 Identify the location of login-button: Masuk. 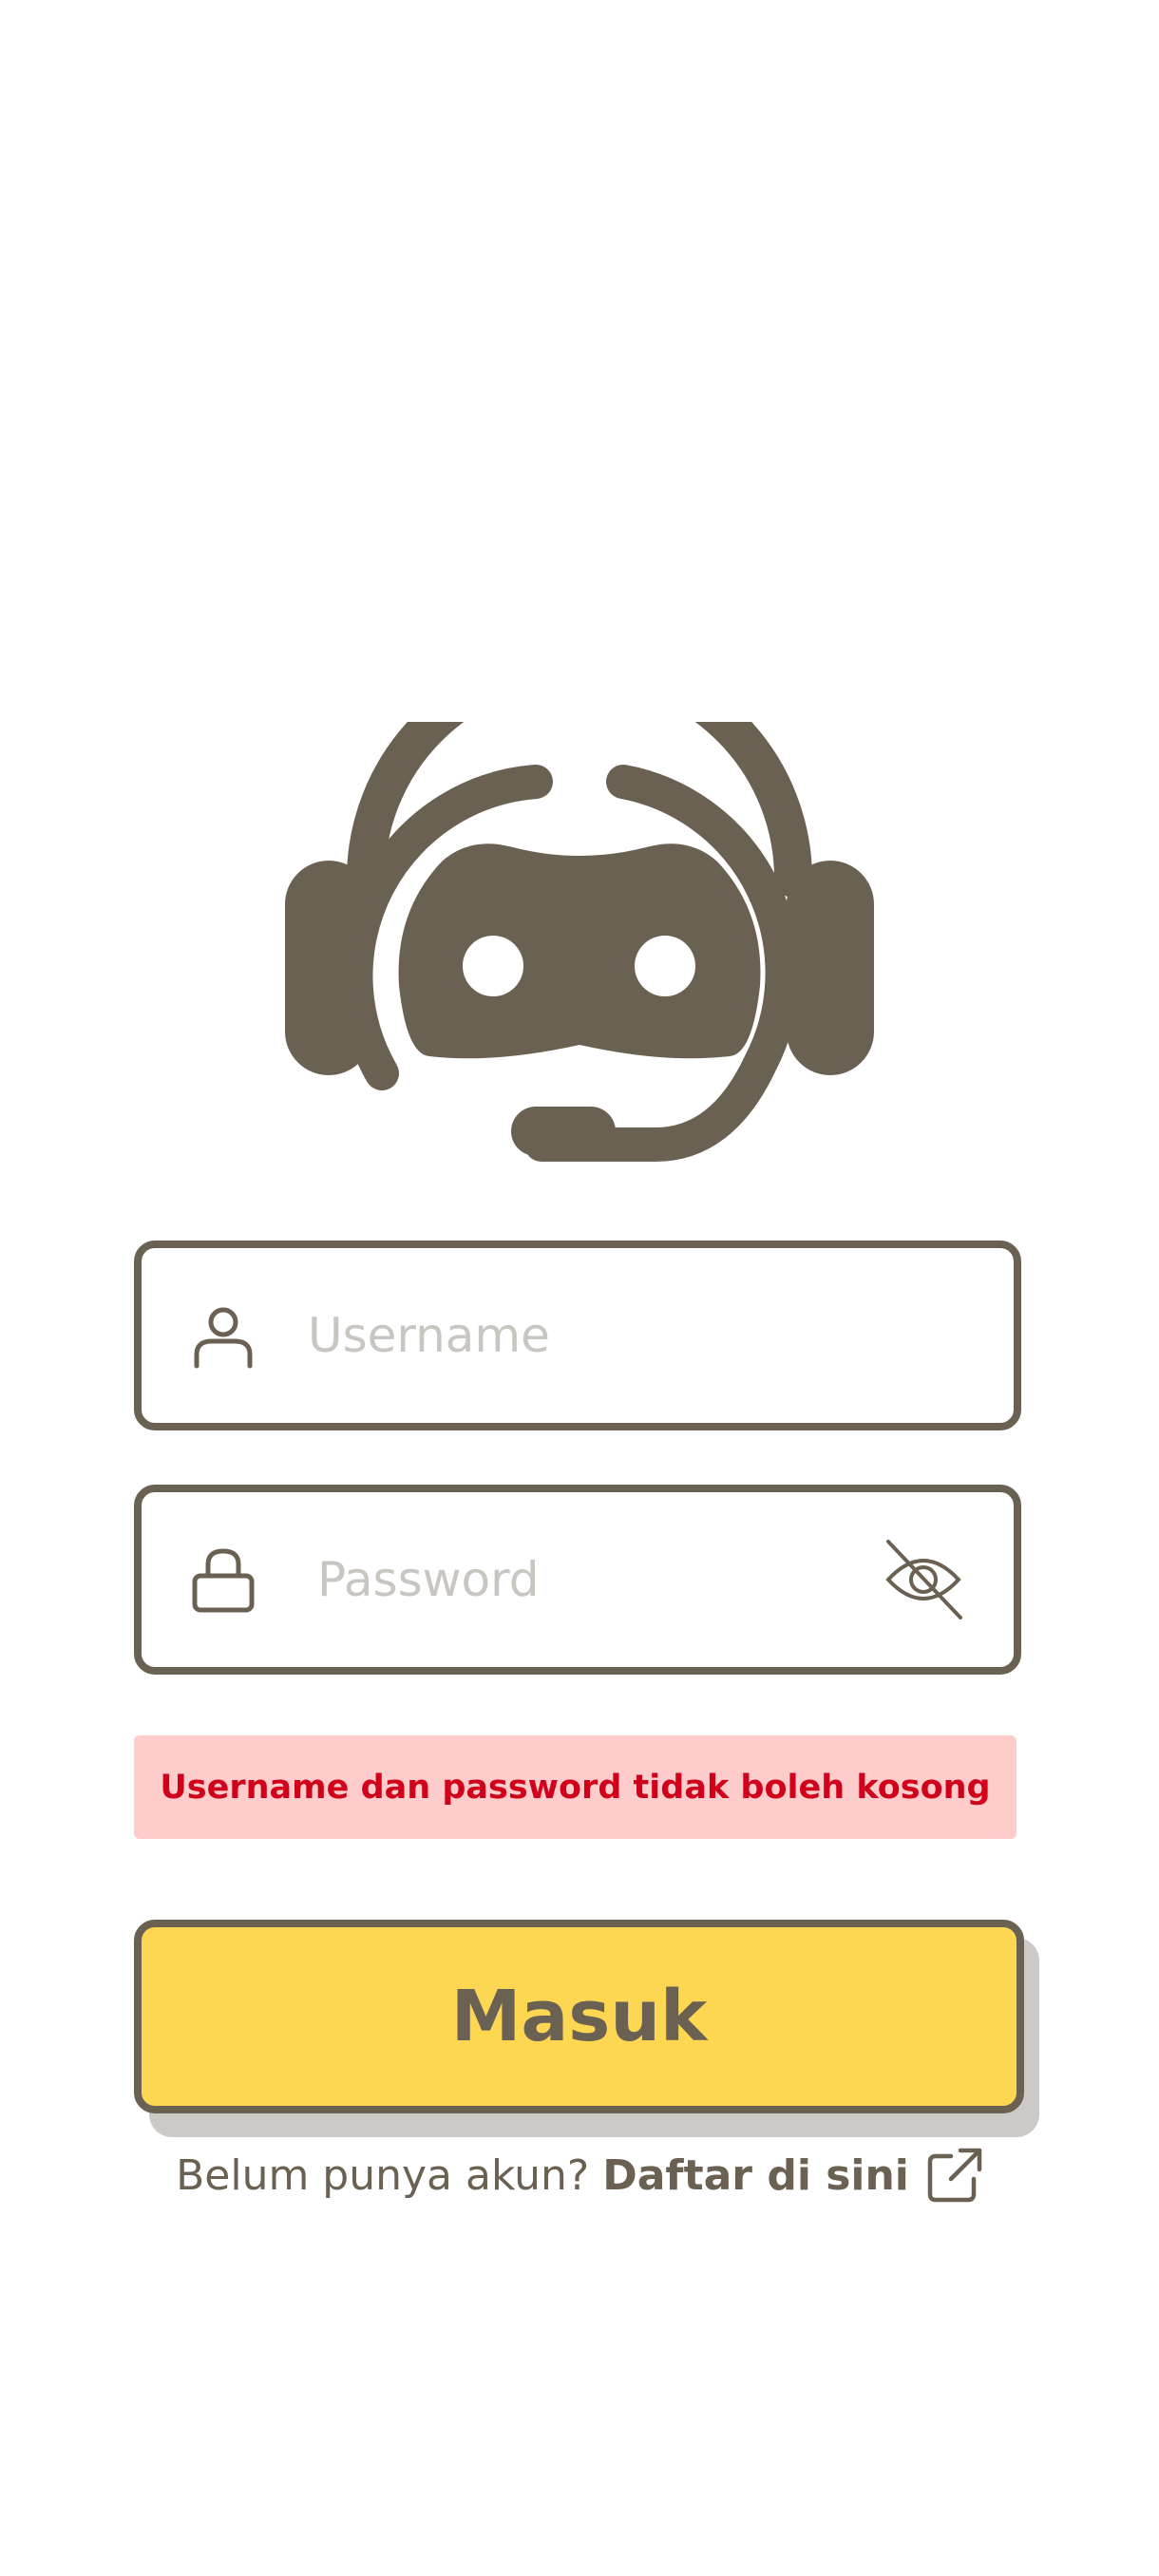
(579, 2016).